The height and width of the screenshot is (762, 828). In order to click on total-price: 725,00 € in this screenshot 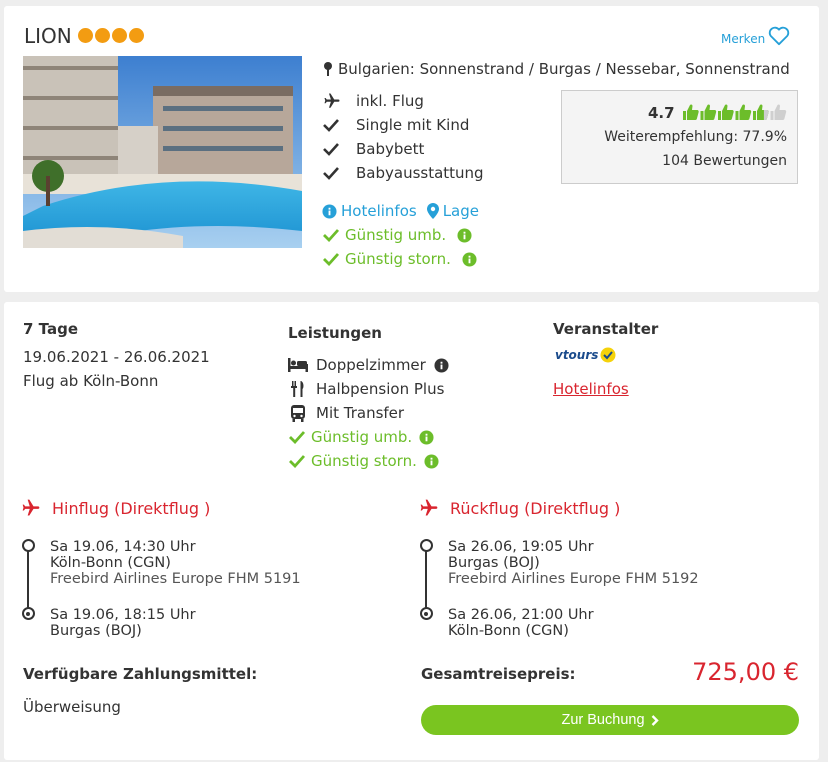, I will do `click(745, 672)`.